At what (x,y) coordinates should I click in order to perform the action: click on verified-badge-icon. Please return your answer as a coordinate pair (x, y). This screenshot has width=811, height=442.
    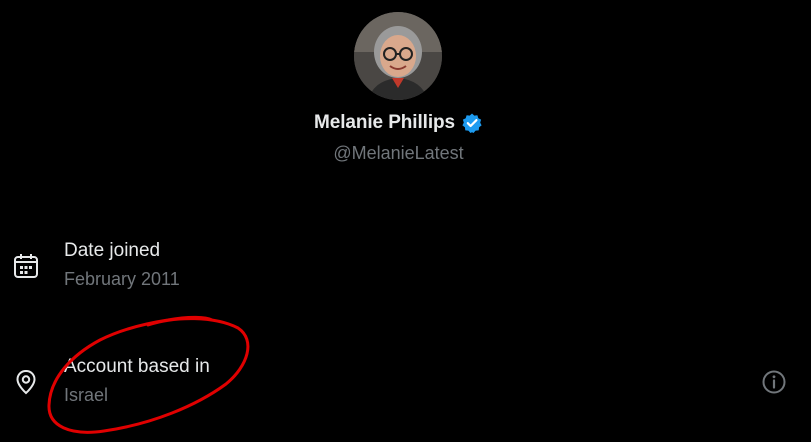
    Looking at the image, I should click on (472, 123).